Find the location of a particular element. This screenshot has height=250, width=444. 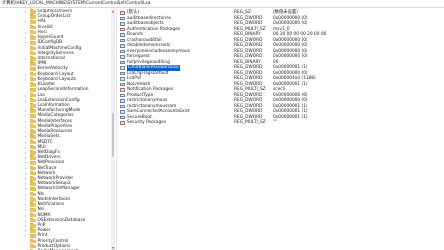

tree-scrollbar: ▲ ▼ is located at coordinates (113, 129).